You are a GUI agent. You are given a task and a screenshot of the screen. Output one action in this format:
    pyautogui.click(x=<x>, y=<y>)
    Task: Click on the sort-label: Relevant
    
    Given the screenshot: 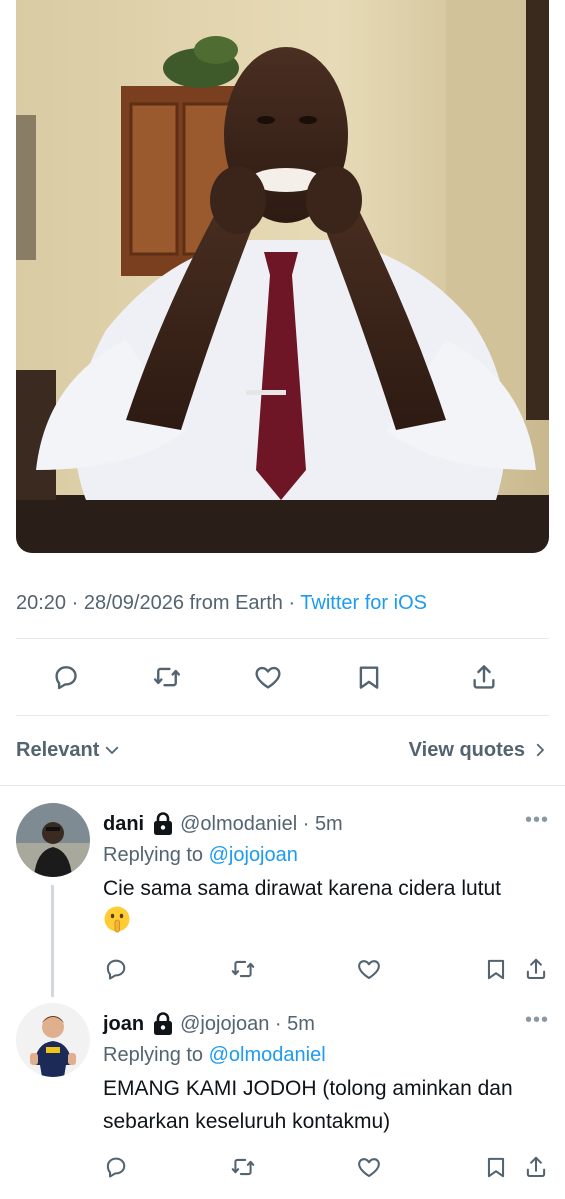 What is the action you would take?
    pyautogui.click(x=58, y=750)
    